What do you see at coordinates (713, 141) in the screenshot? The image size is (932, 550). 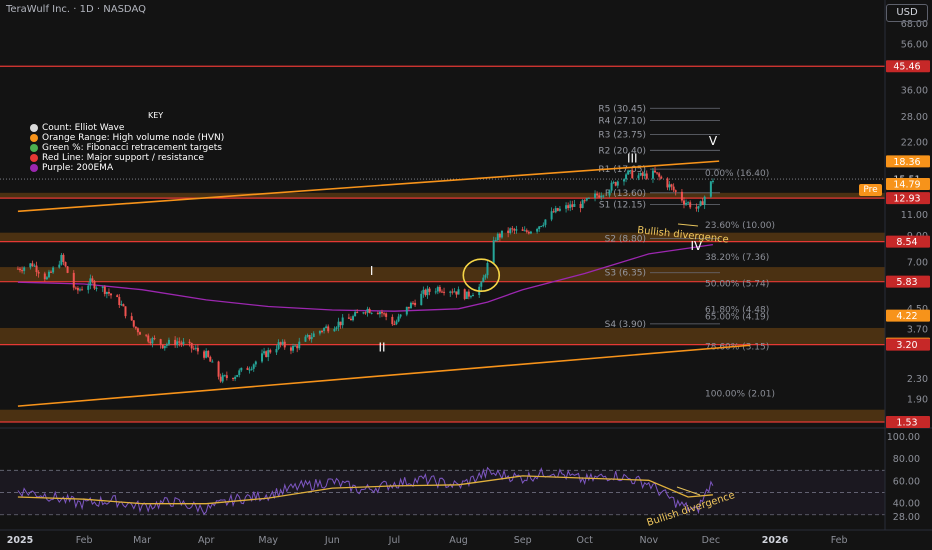 I see `wave-label: V` at bounding box center [713, 141].